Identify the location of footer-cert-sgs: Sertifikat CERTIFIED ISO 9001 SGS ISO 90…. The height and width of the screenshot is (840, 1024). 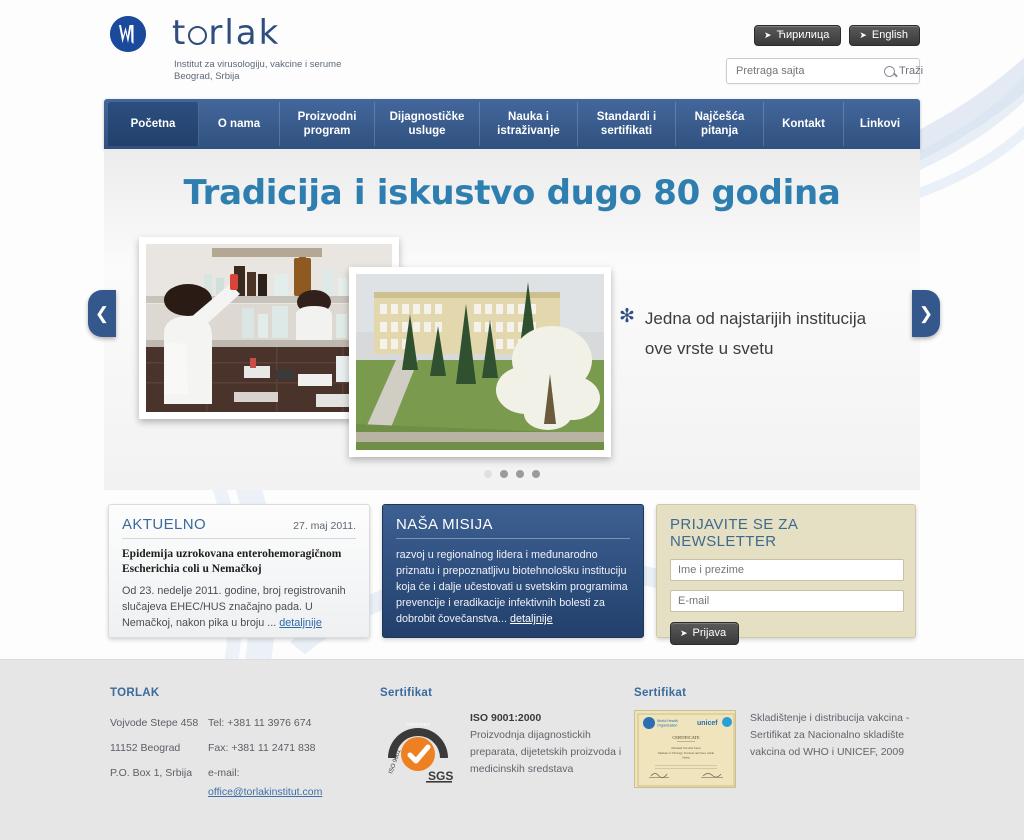
(505, 736).